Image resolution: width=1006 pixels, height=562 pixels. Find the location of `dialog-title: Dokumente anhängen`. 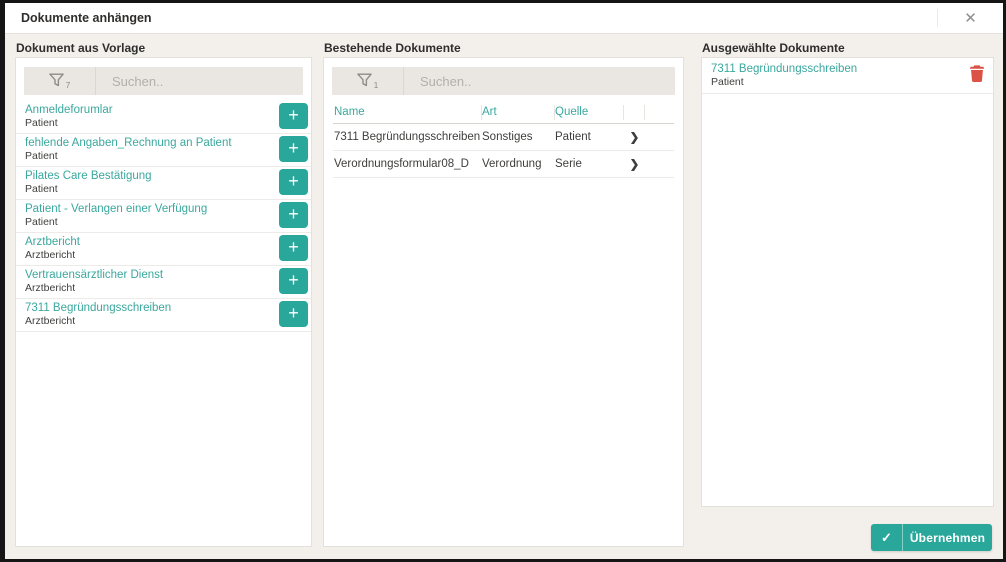

dialog-title: Dokumente anhängen is located at coordinates (86, 18).